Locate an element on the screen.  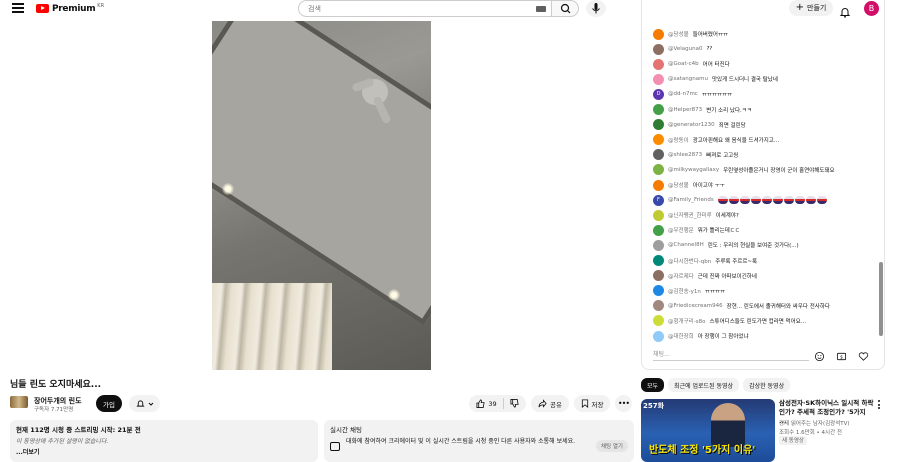
chat-author-name: @generator1230 is located at coordinates (691, 125).